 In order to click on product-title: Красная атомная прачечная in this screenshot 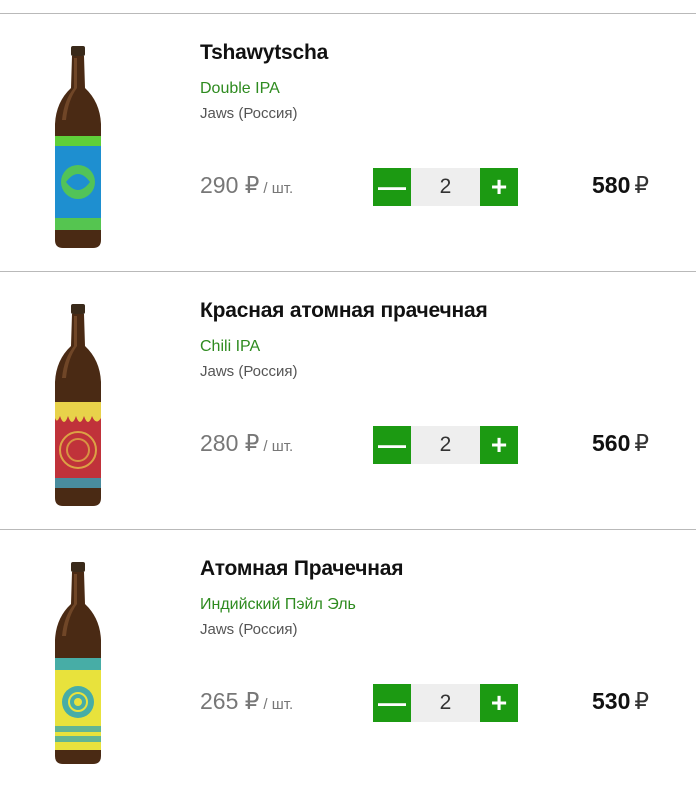, I will do `click(344, 311)`.